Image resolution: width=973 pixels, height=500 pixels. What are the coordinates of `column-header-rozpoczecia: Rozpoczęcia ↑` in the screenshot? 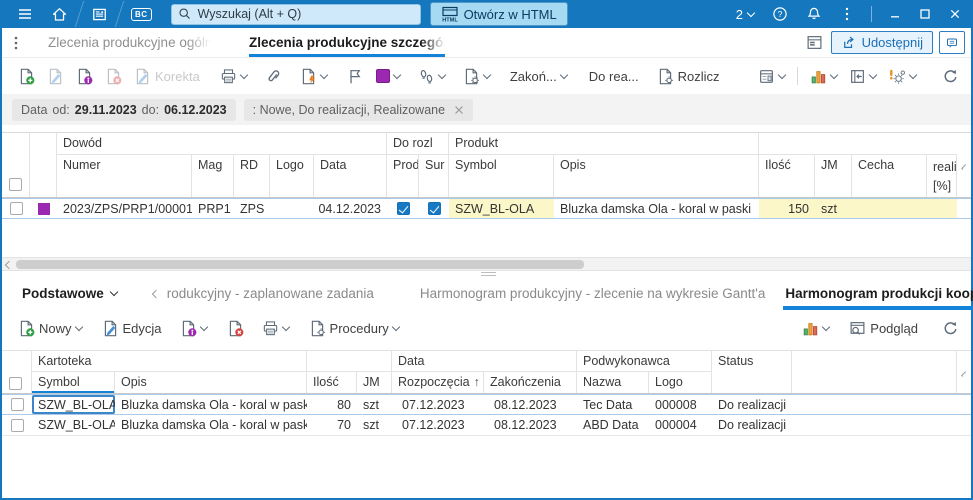 It's located at (438, 382).